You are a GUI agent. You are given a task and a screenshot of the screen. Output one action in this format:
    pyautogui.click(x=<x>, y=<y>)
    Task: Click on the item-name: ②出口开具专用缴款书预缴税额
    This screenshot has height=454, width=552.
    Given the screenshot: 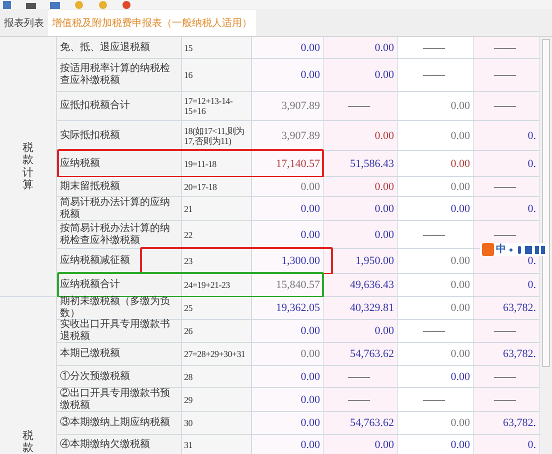 What is the action you would take?
    pyautogui.click(x=119, y=399)
    